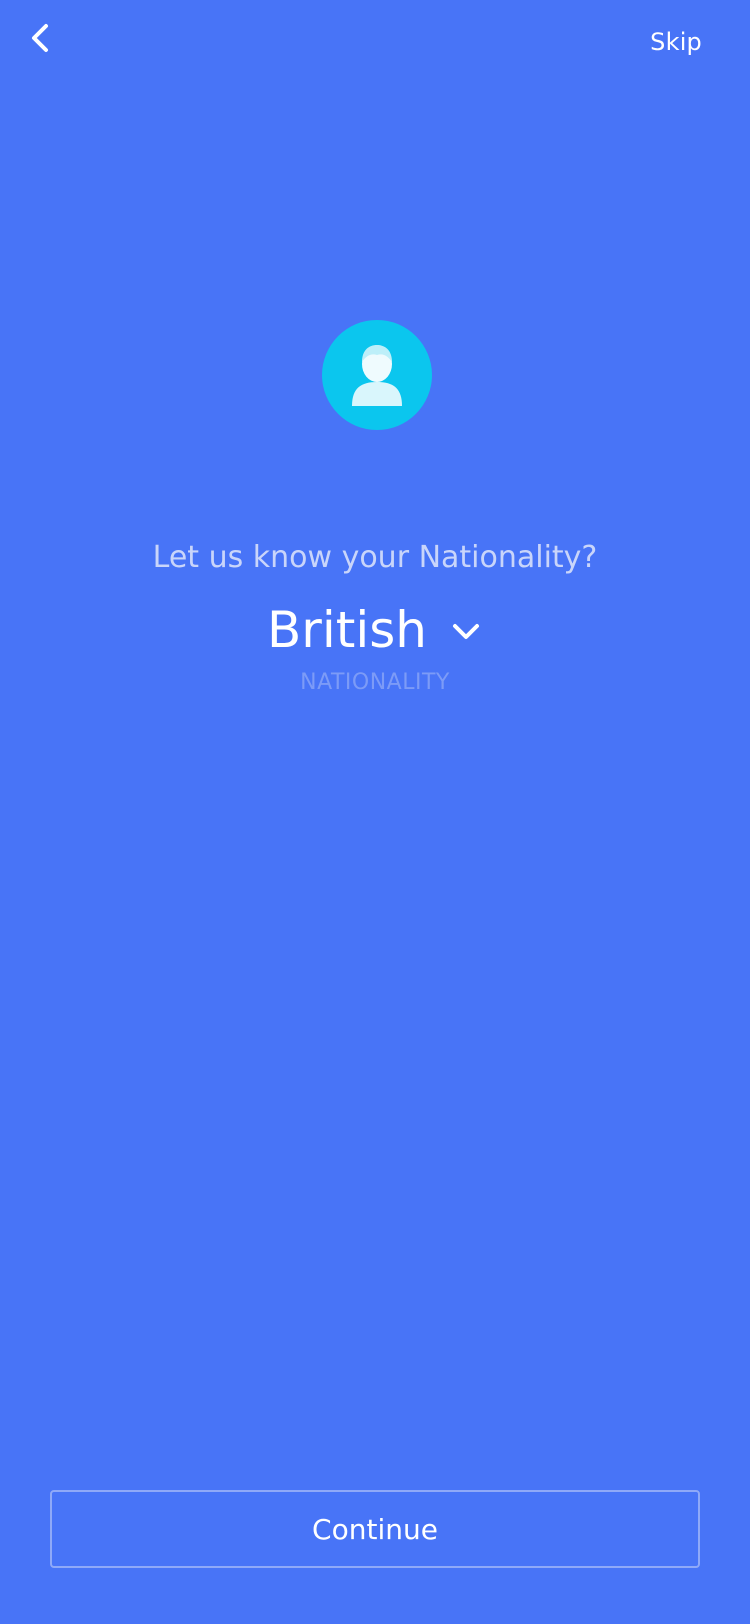  I want to click on avatar, so click(377, 375).